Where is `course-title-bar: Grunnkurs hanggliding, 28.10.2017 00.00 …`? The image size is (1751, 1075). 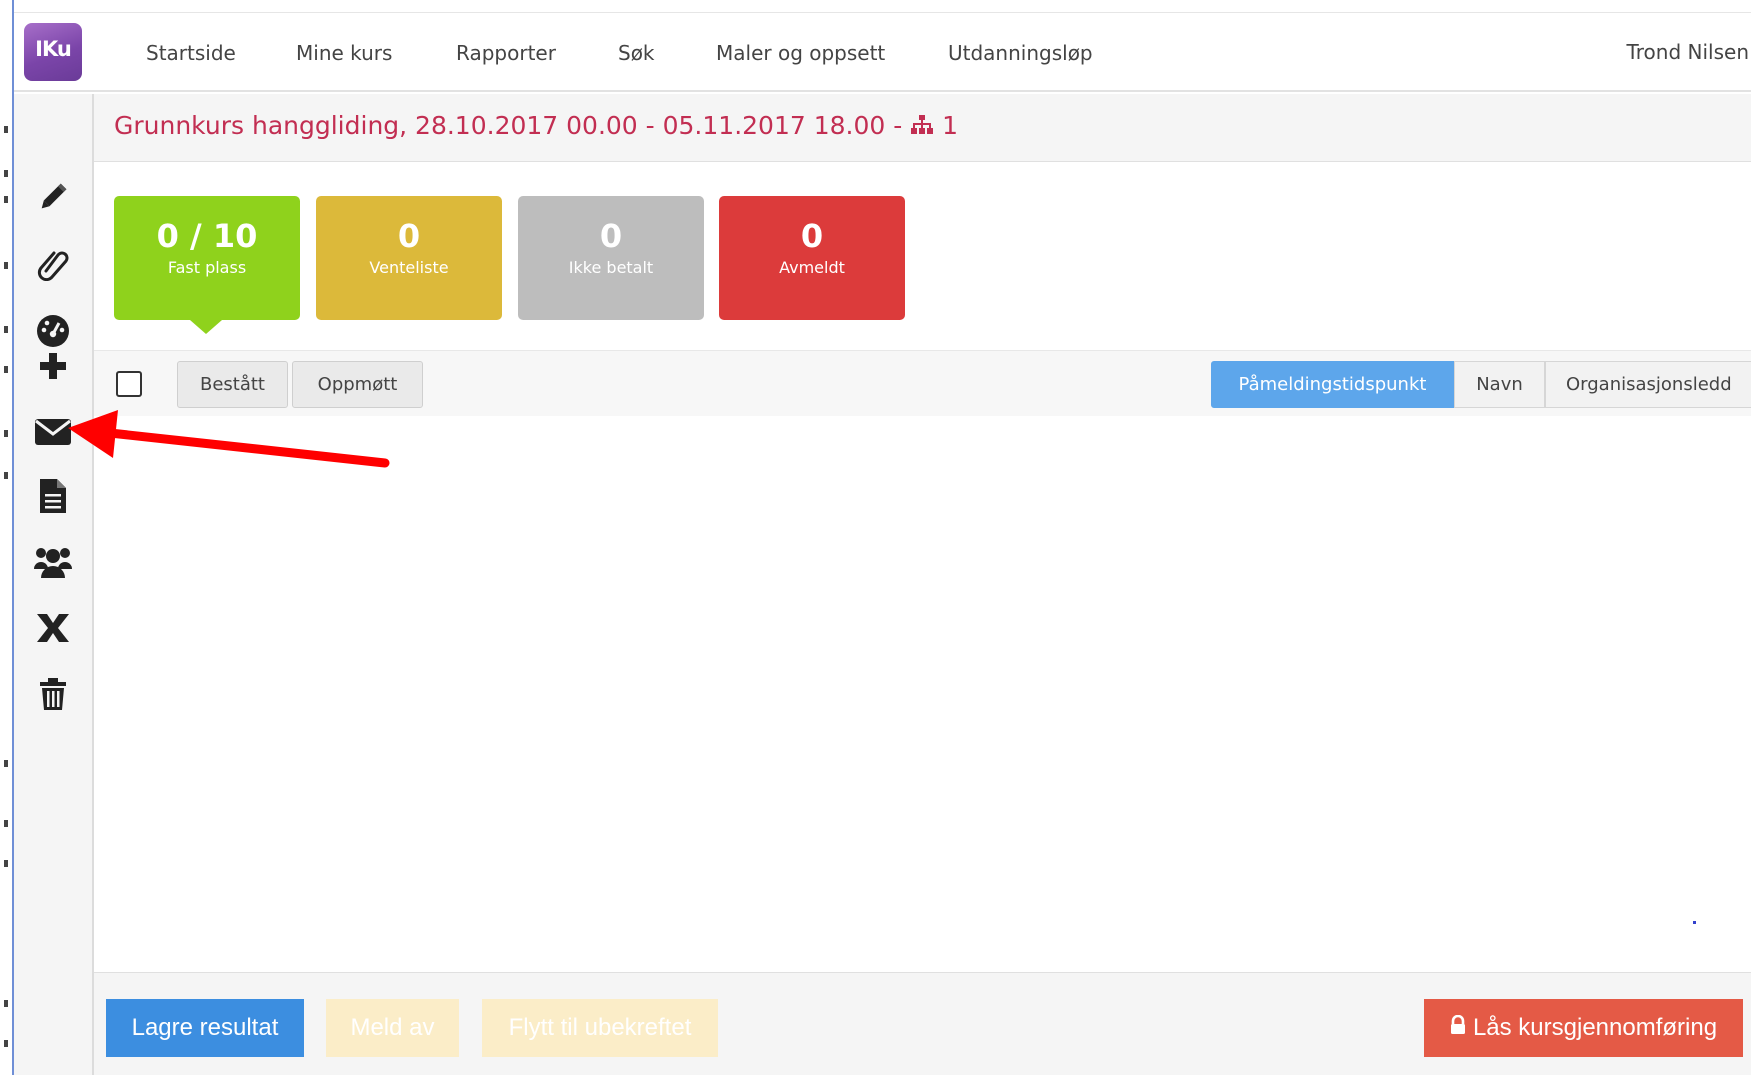 course-title-bar: Grunnkurs hanggliding, 28.10.2017 00.00 … is located at coordinates (922, 128).